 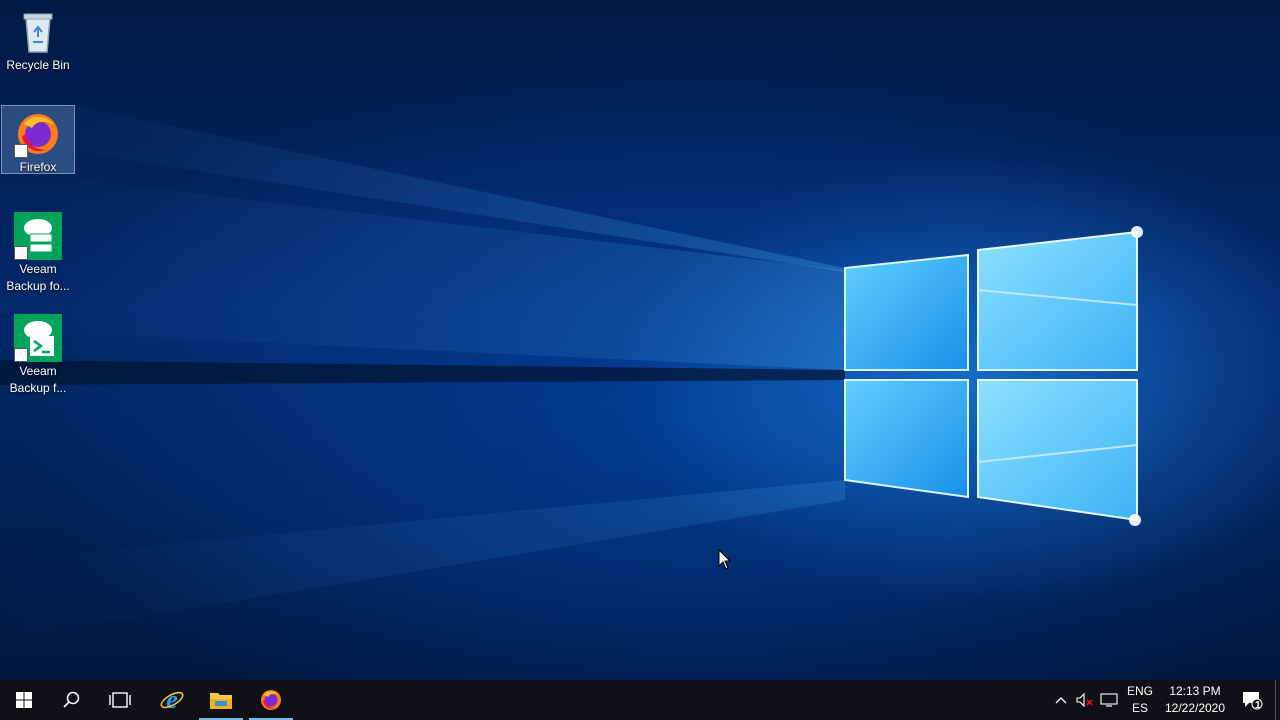 I want to click on svg-text: e, so click(x=172, y=700).